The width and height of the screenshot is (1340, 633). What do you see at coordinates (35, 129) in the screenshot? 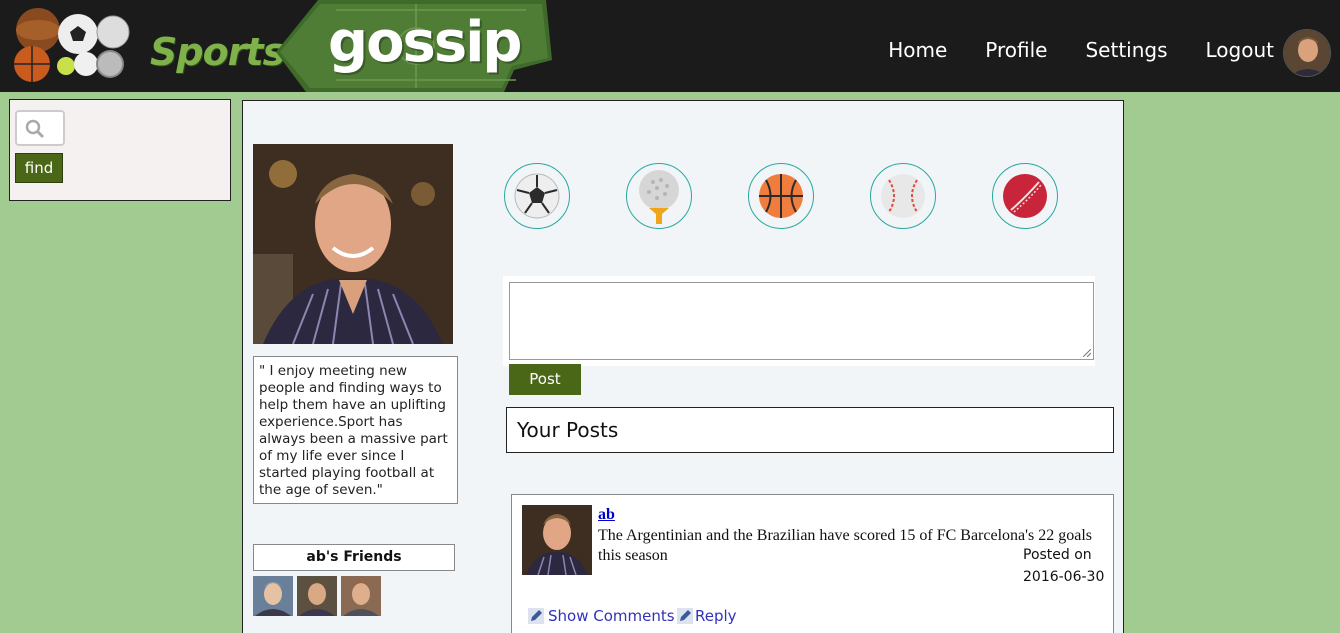
I see `search-icon` at bounding box center [35, 129].